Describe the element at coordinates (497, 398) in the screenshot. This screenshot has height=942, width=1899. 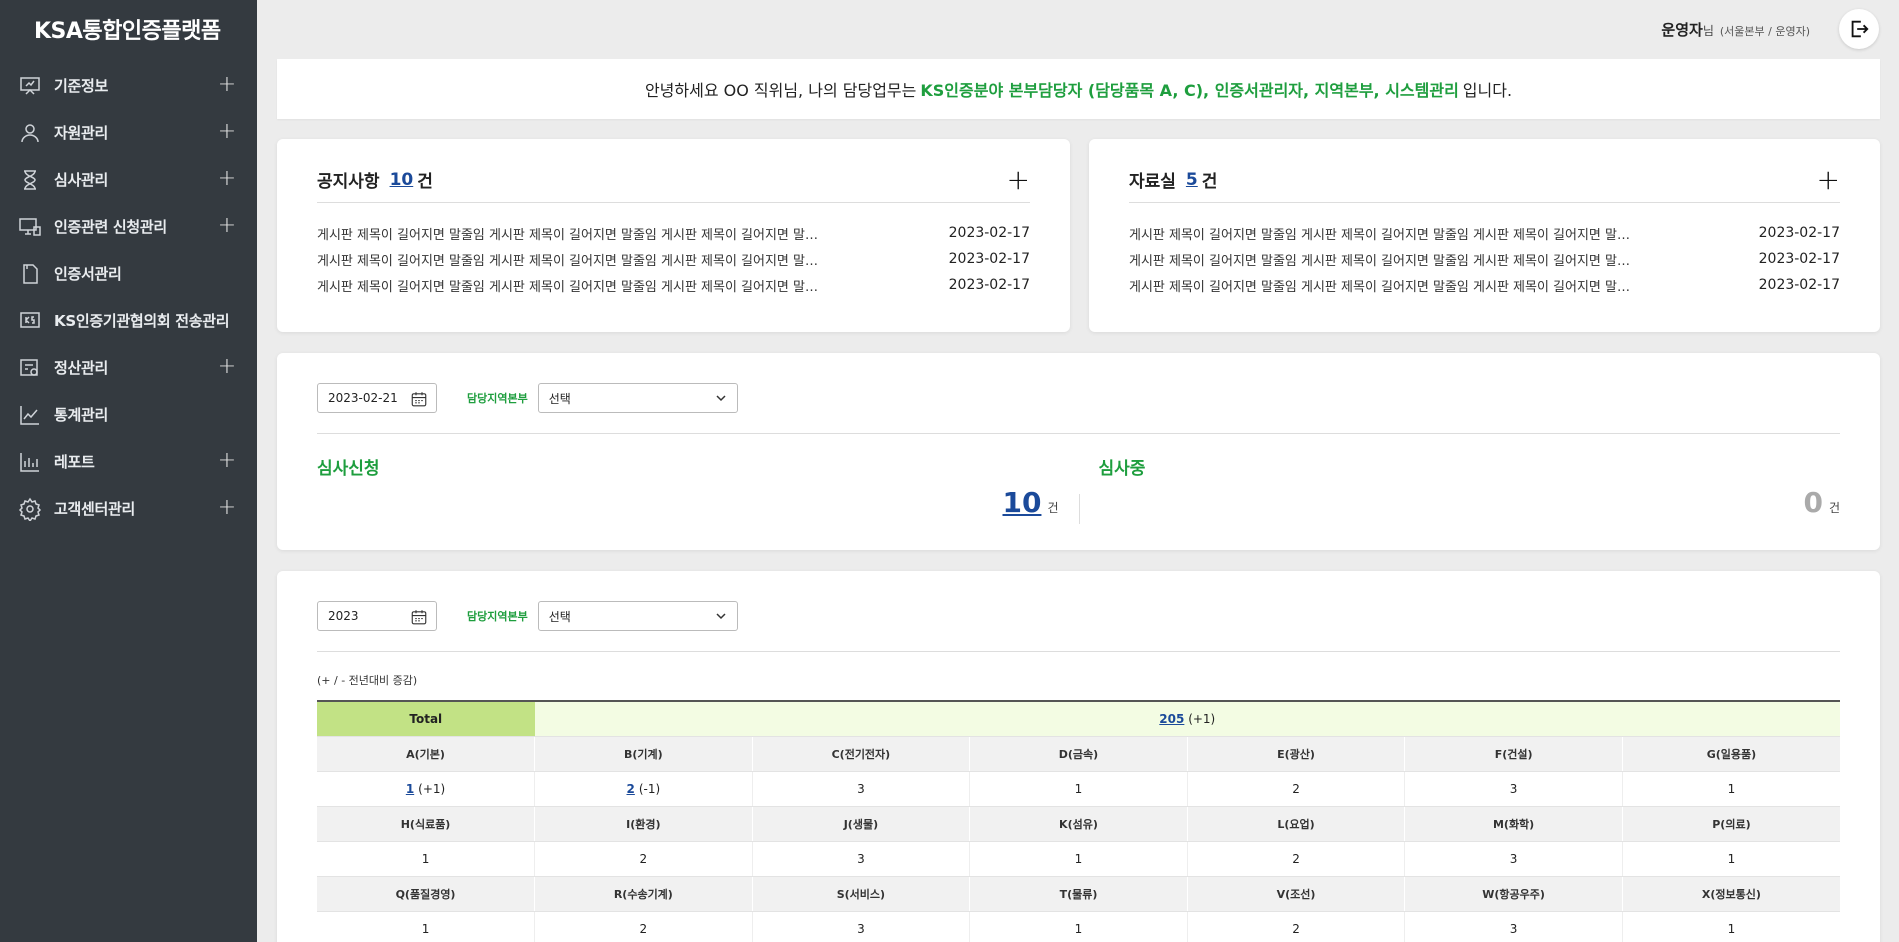
I see `audit-region-label: 담당지역본부` at that location.